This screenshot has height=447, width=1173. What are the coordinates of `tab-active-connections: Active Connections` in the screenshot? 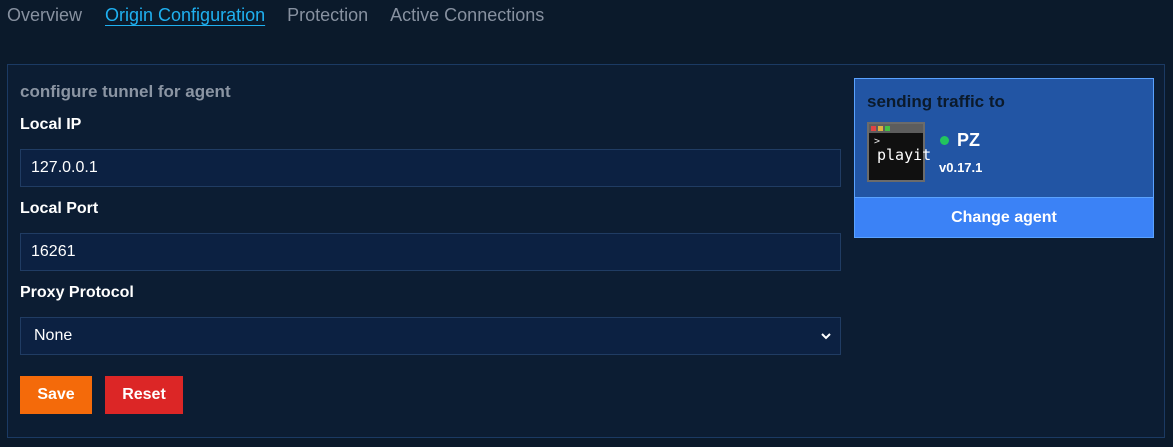 It's located at (467, 15).